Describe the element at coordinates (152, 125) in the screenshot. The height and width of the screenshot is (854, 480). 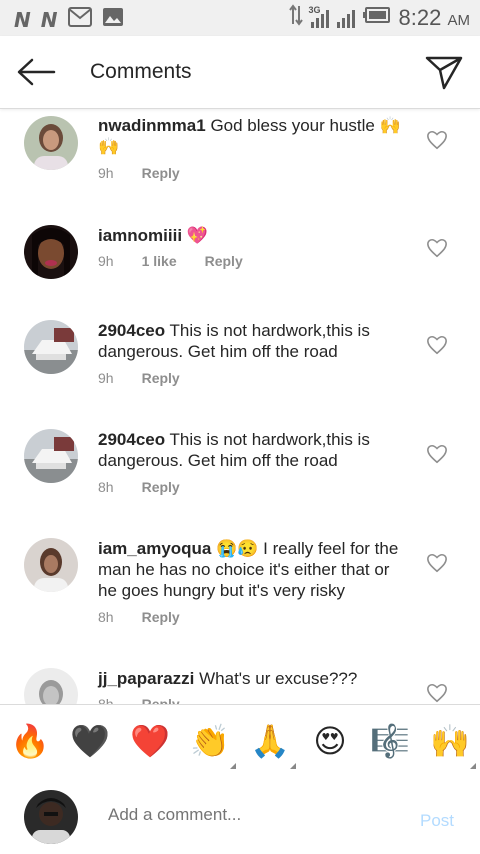
I see `comment-username: nwadinmma1` at that location.